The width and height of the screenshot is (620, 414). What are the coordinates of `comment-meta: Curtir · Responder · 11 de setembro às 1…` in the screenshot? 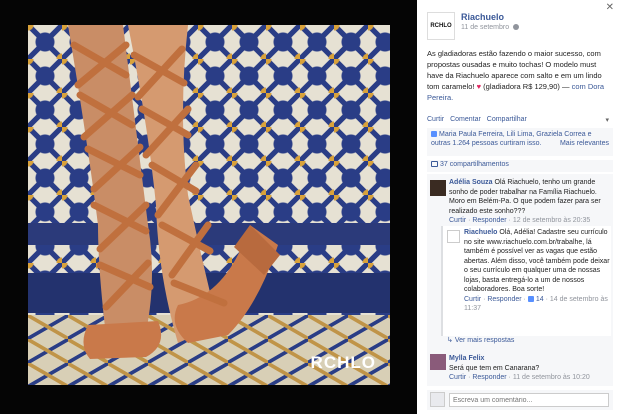 It's located at (519, 377).